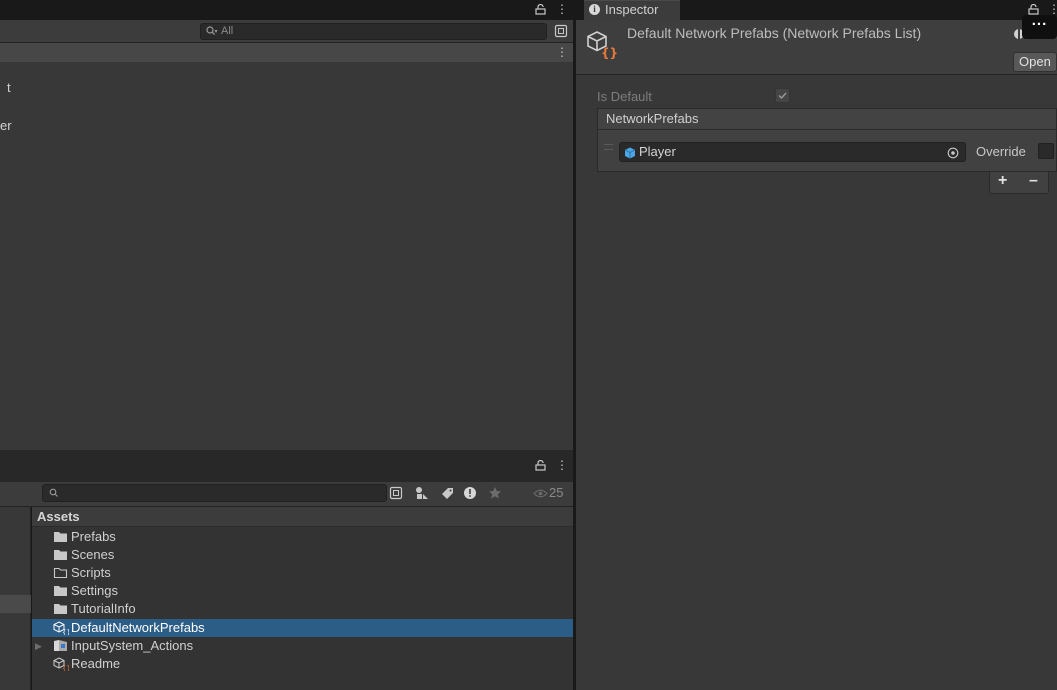 This screenshot has width=1057, height=690. I want to click on input-actions-icon, so click(60, 645).